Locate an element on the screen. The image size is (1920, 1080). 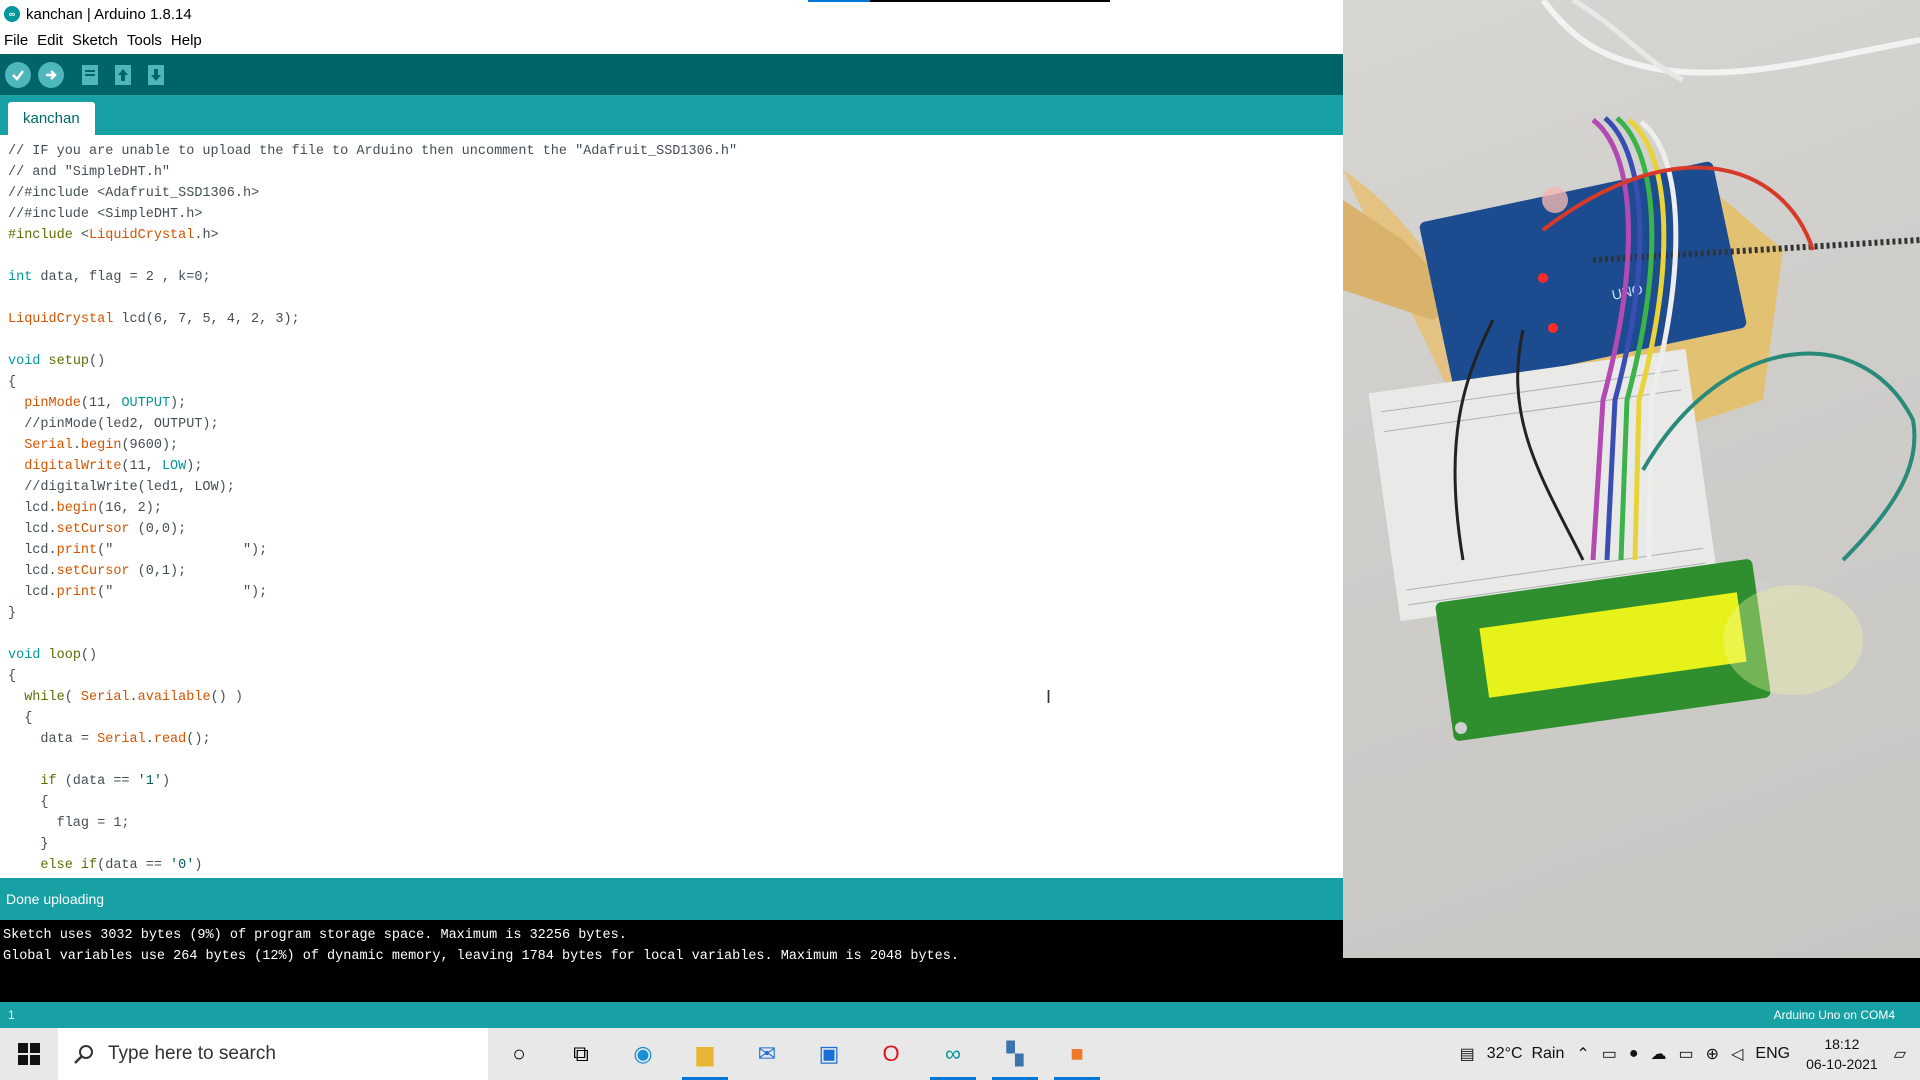
tab-kanchan: kanchan is located at coordinates (51, 118).